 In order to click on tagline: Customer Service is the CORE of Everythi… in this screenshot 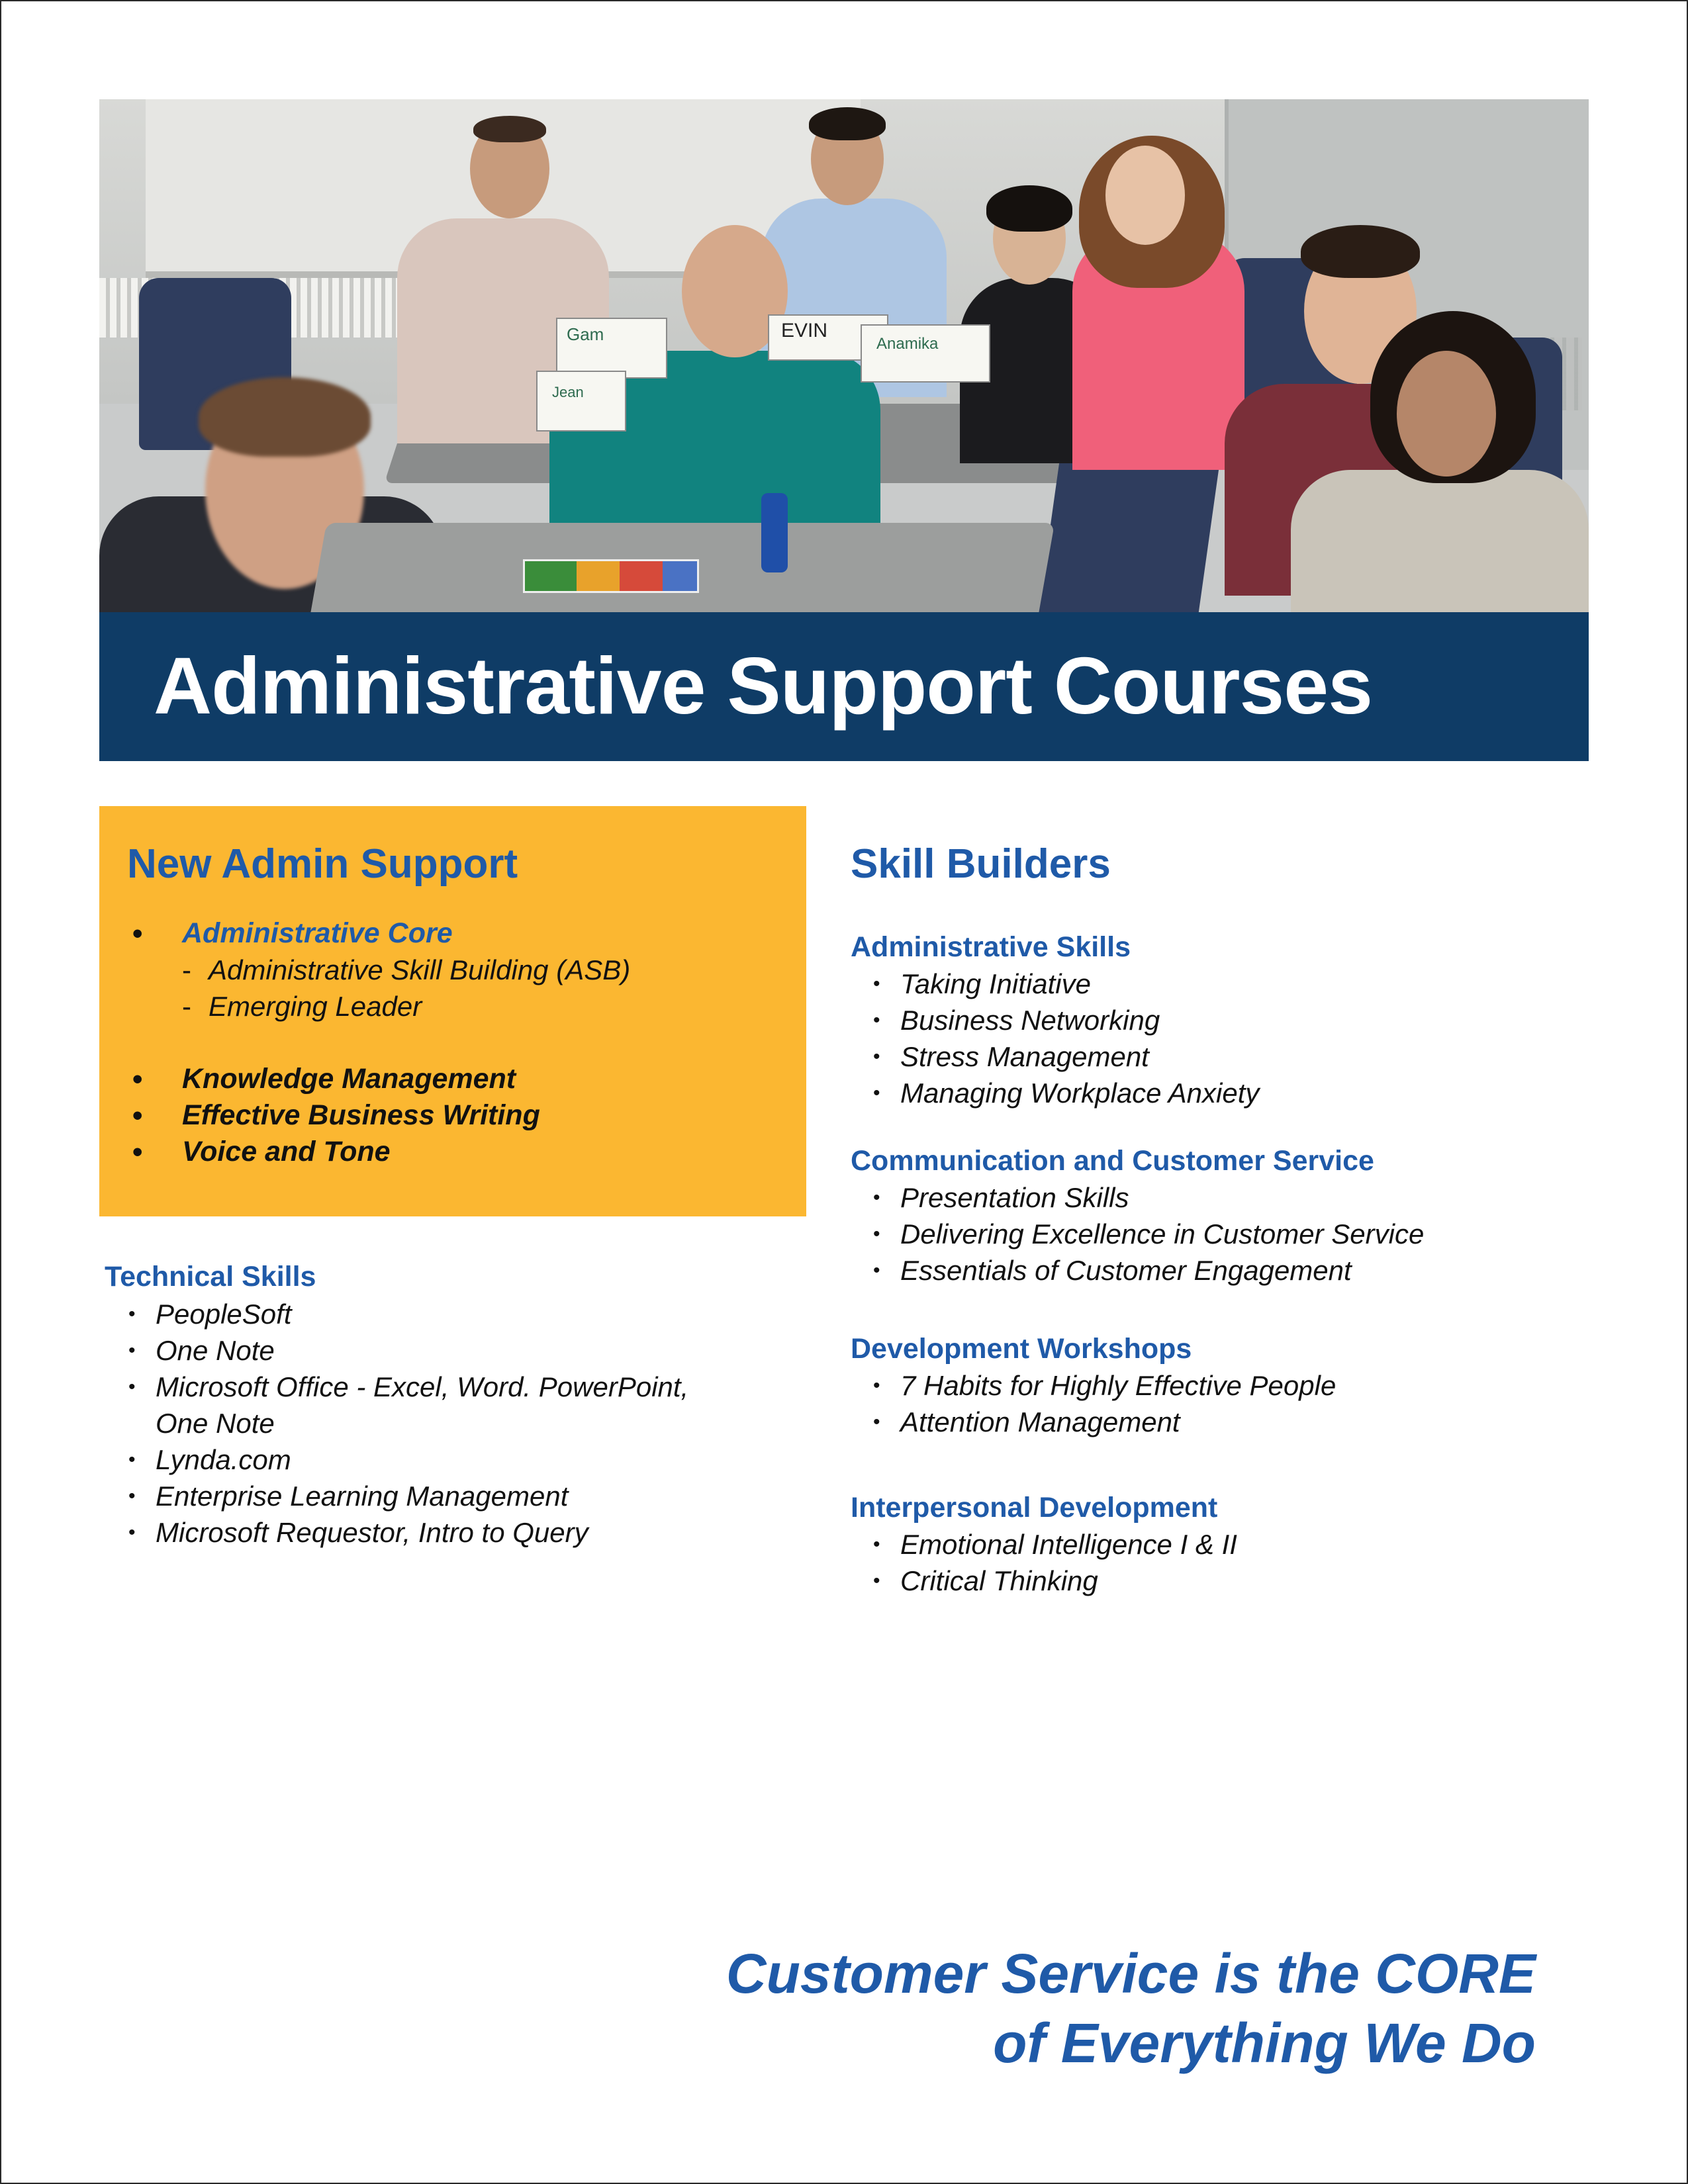, I will do `click(1131, 2008)`.